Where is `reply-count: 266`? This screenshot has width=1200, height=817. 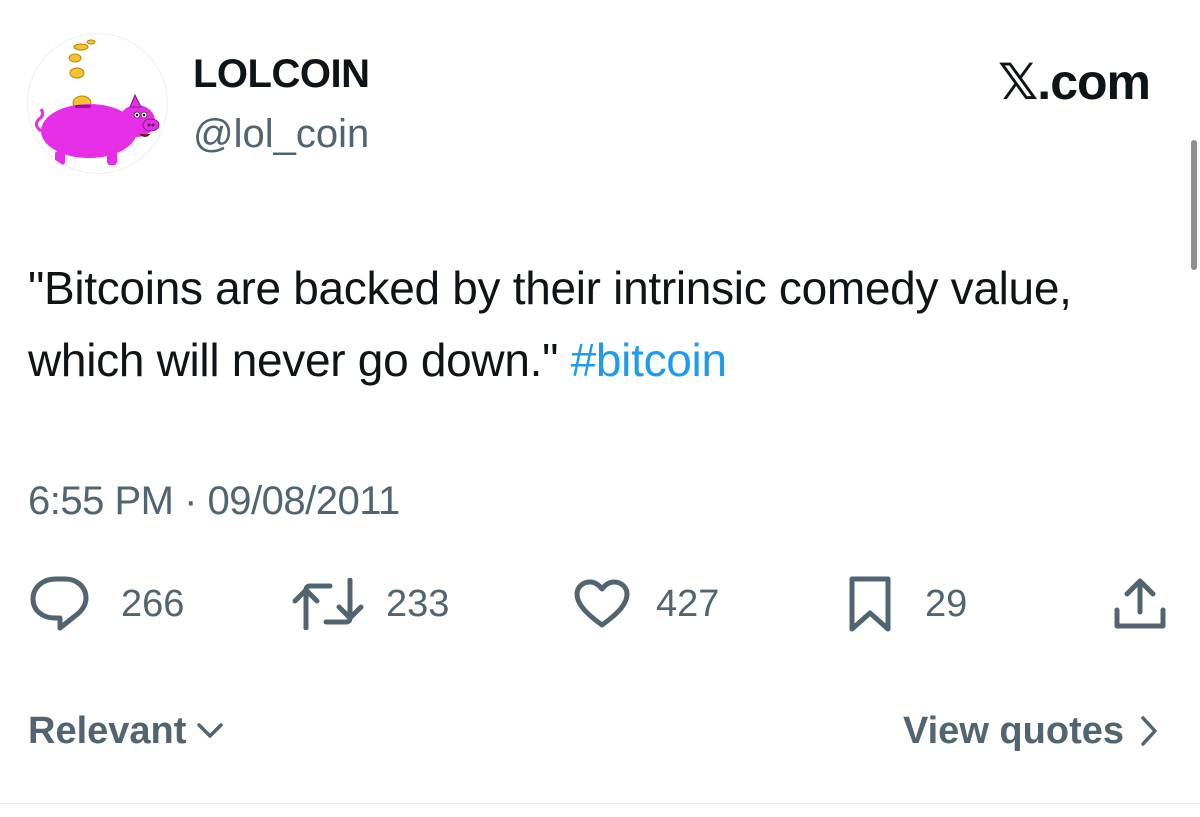 reply-count: 266 is located at coordinates (153, 604).